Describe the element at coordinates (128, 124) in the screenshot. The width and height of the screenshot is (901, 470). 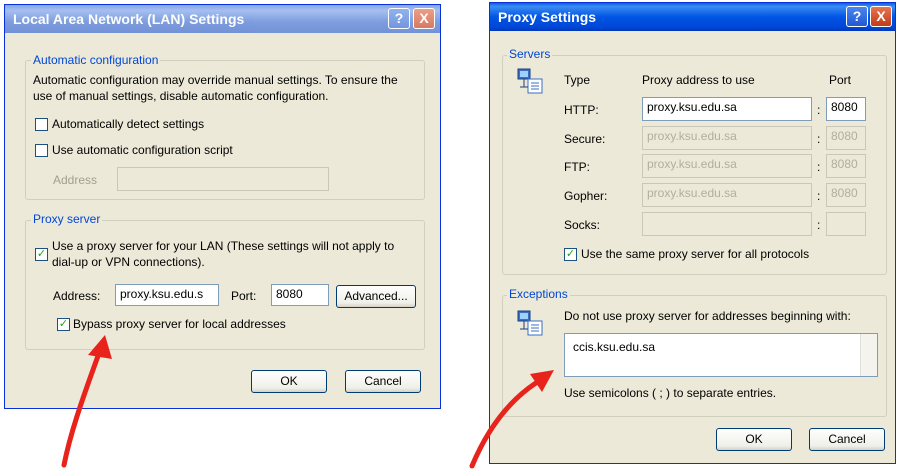
I see `auto-detect-label: Automatically detect settings` at that location.